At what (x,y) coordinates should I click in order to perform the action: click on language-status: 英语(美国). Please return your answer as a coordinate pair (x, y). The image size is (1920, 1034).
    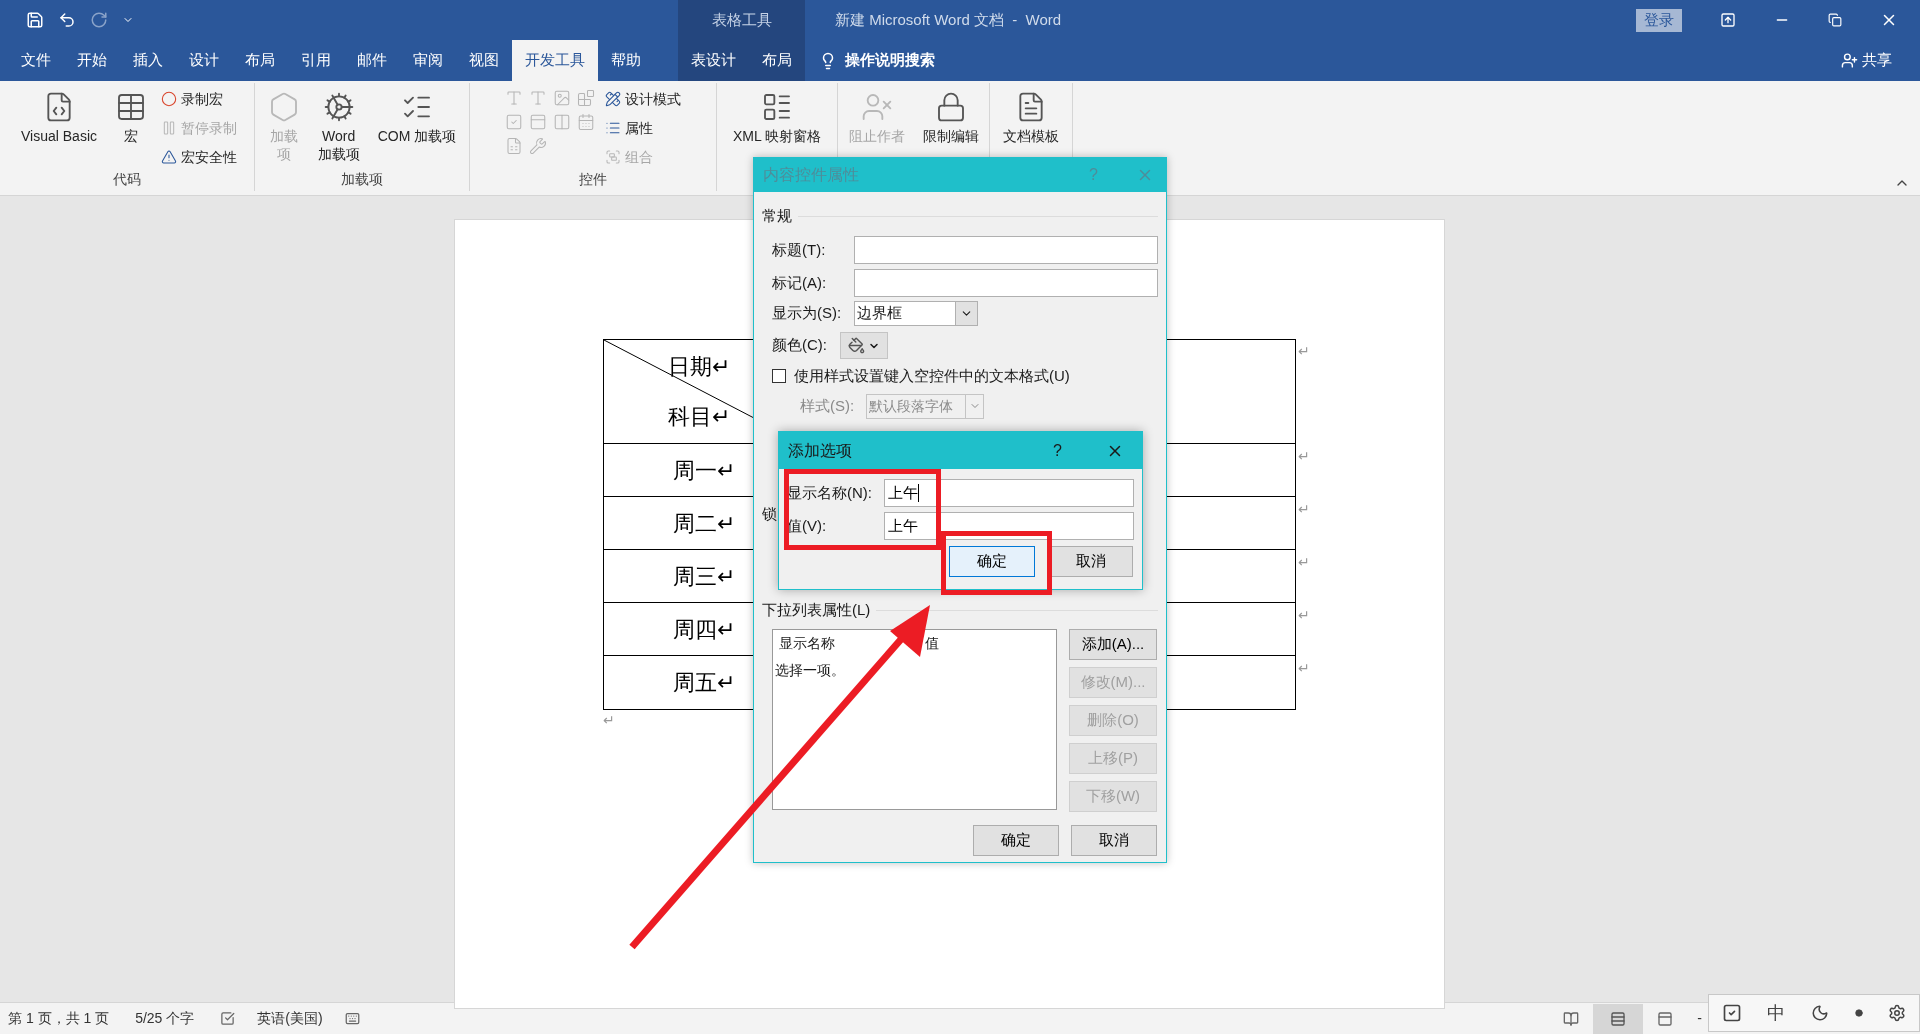
    Looking at the image, I should click on (290, 1018).